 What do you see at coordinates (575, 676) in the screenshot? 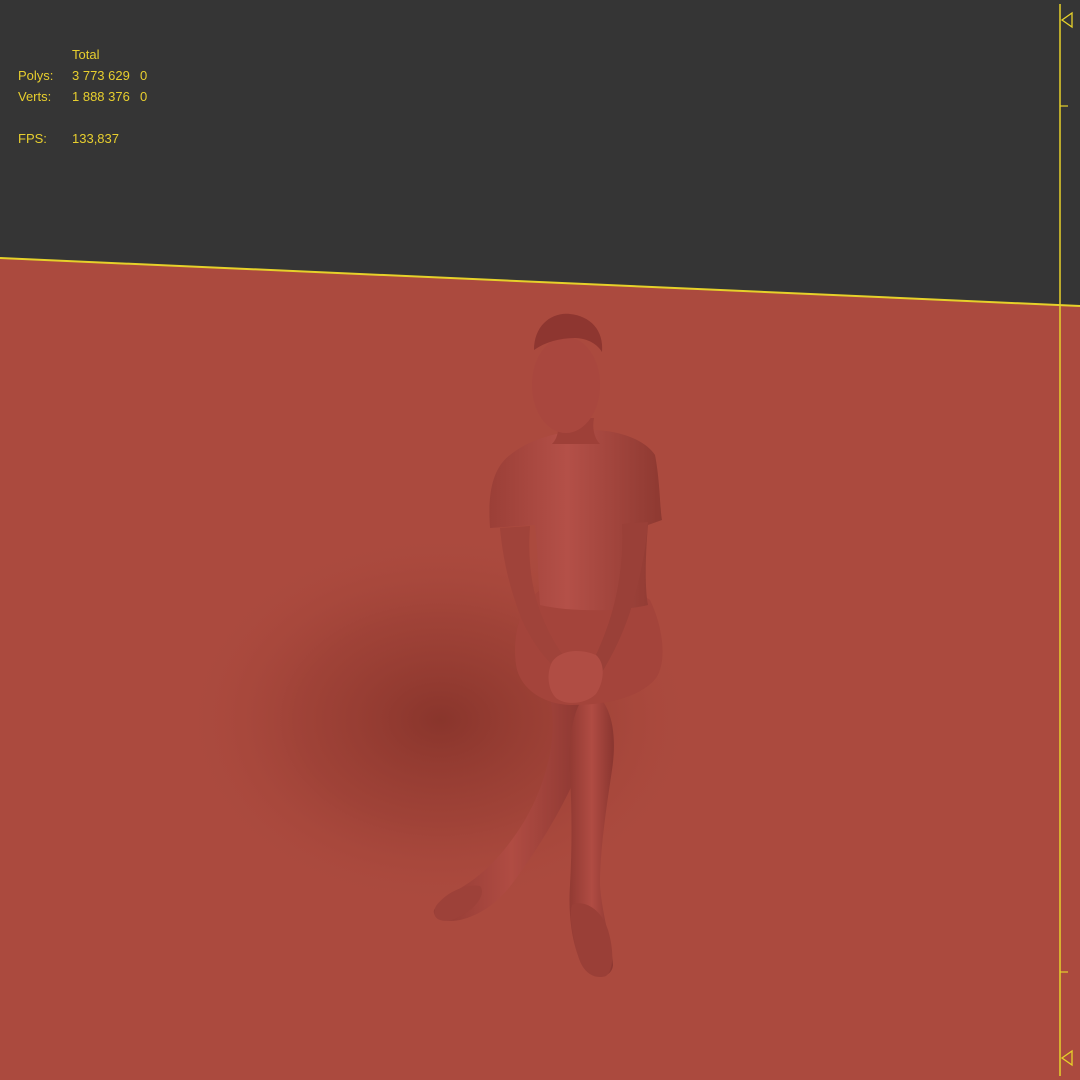
I see `model-hands` at bounding box center [575, 676].